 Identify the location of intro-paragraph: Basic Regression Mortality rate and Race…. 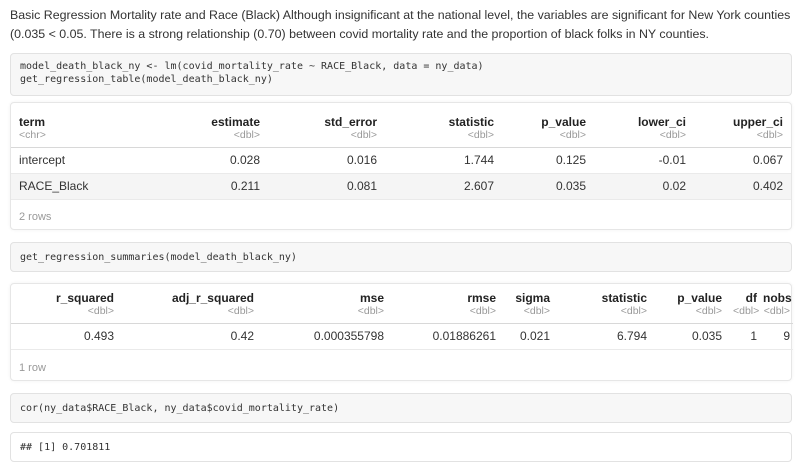
(400, 24).